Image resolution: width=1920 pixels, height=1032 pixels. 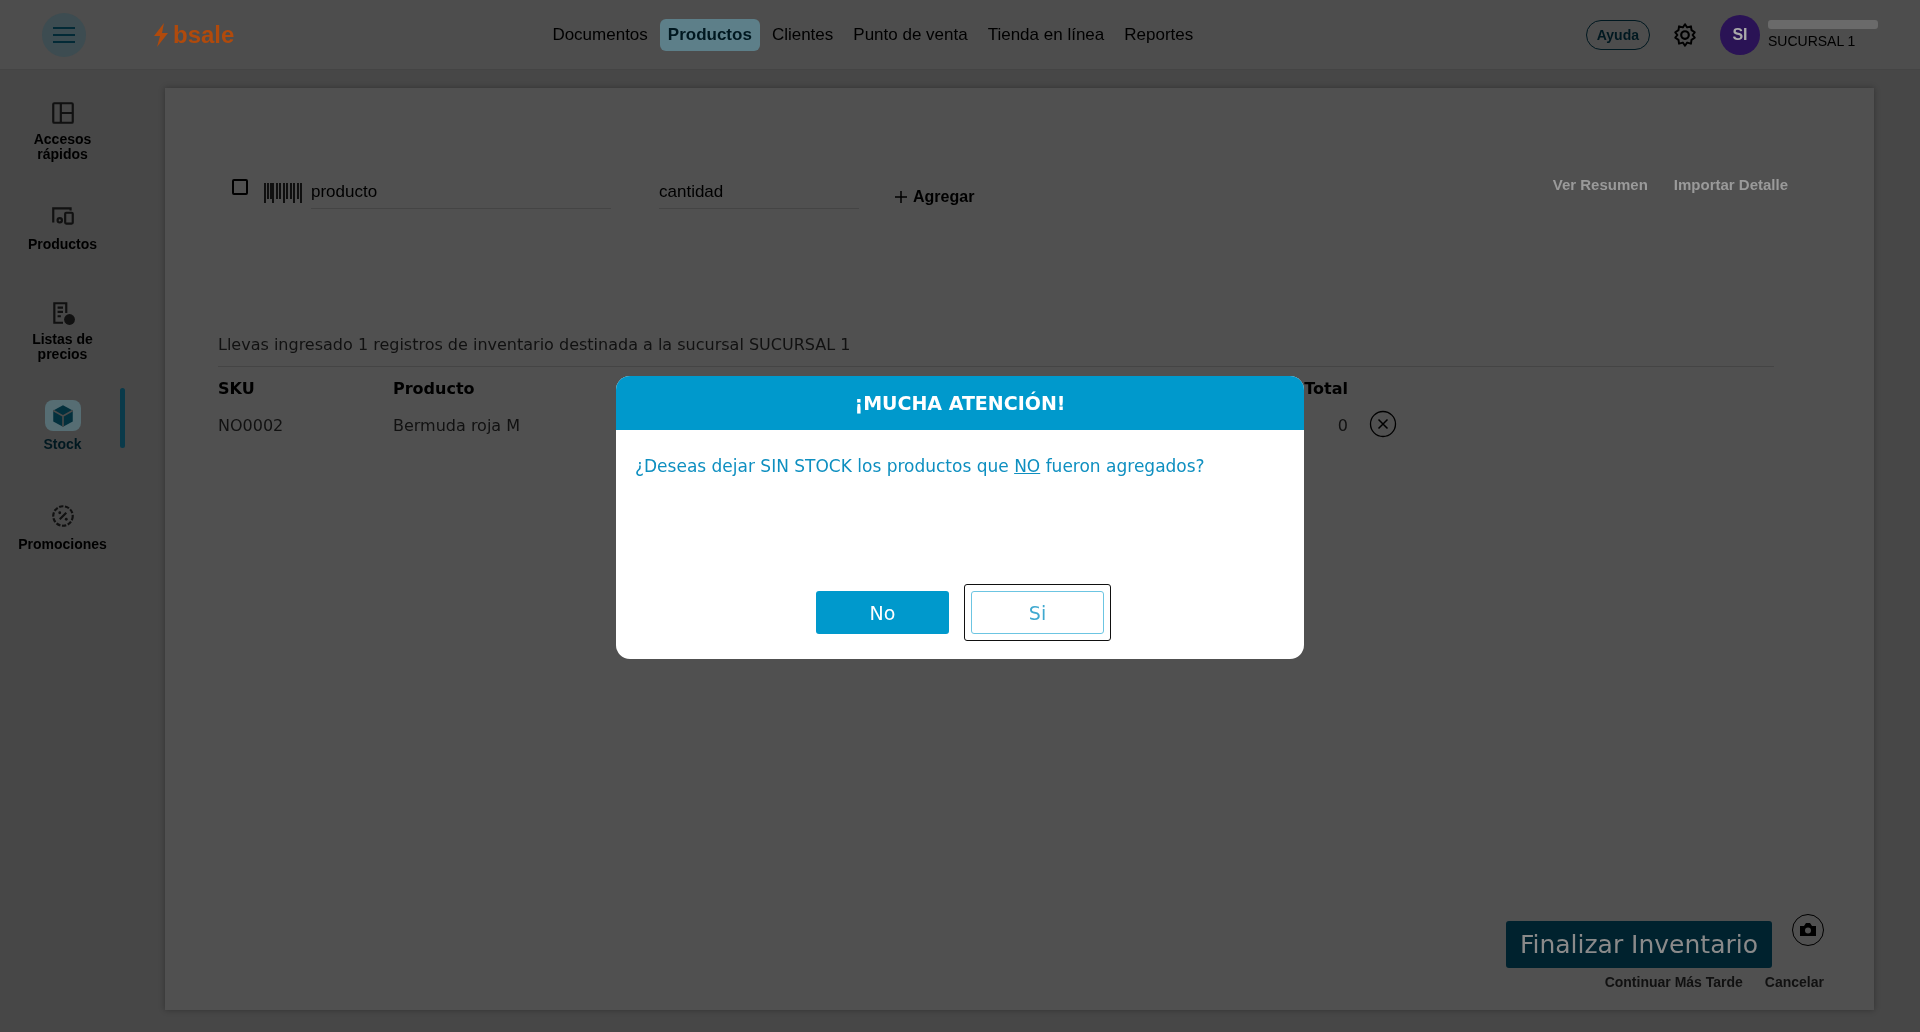 I want to click on quantity-field: cantidad, so click(x=759, y=192).